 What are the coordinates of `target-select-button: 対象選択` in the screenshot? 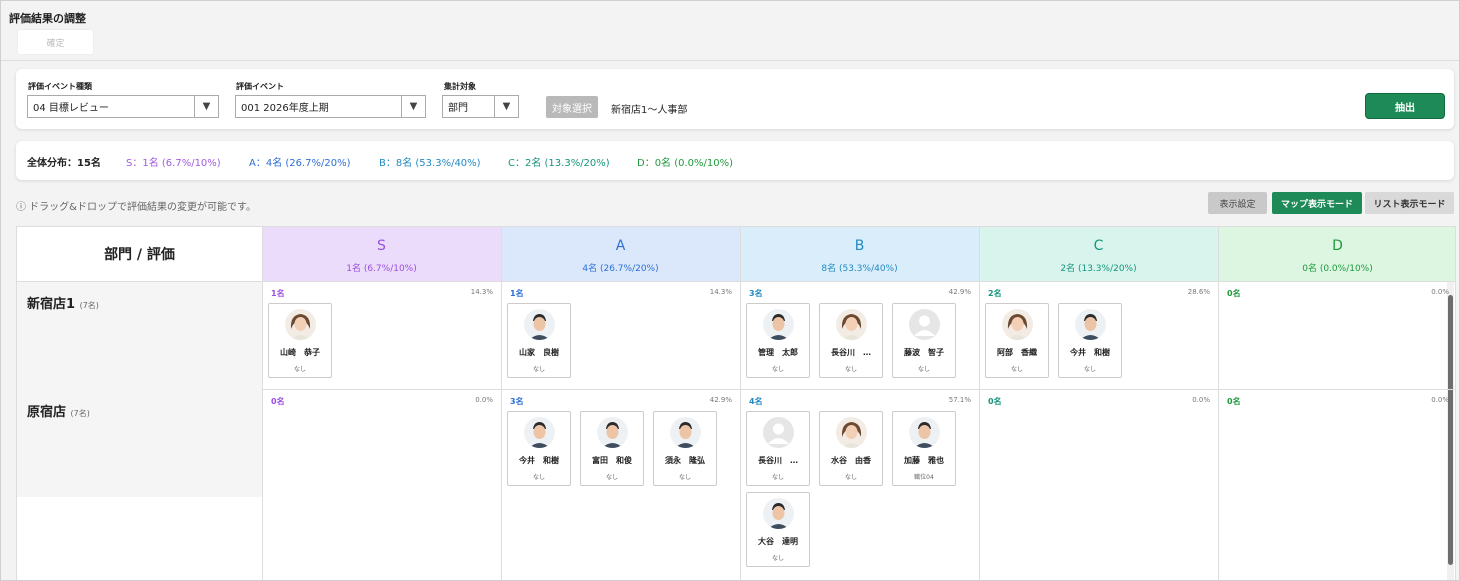 It's located at (572, 107).